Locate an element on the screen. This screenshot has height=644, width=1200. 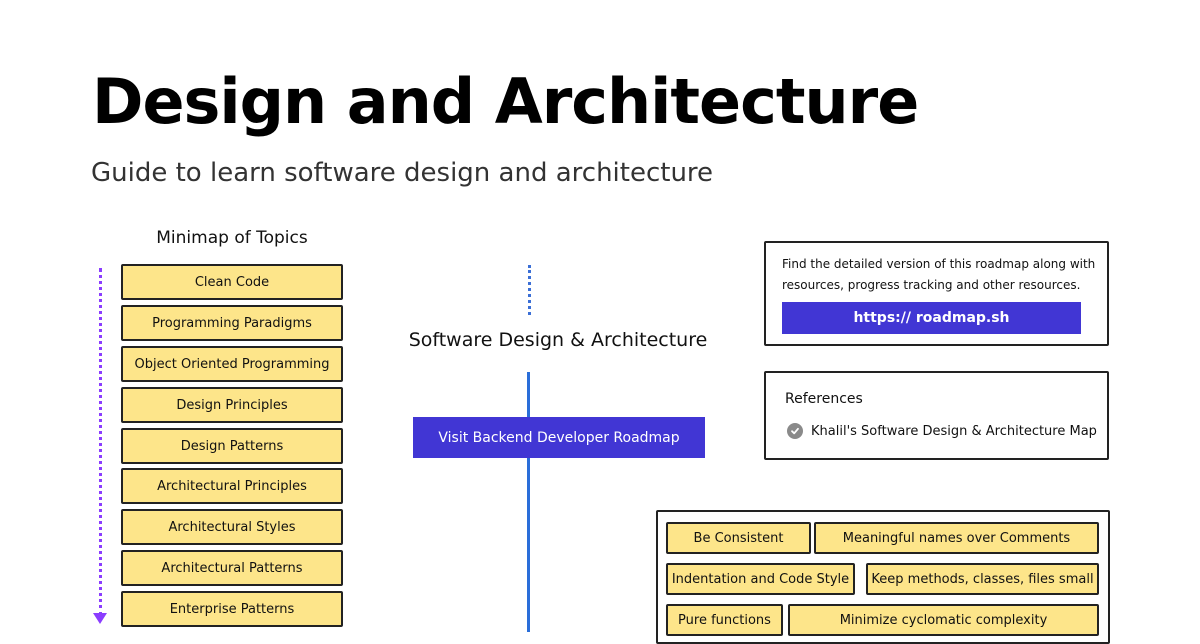
page-title: Design and Architecture is located at coordinates (505, 101).